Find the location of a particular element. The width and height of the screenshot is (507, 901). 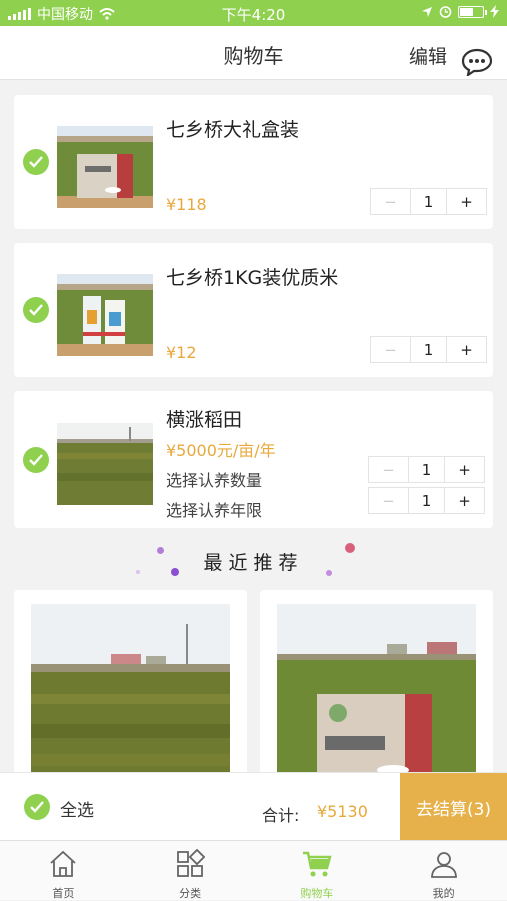

tab-home: 首页 is located at coordinates (63, 870).